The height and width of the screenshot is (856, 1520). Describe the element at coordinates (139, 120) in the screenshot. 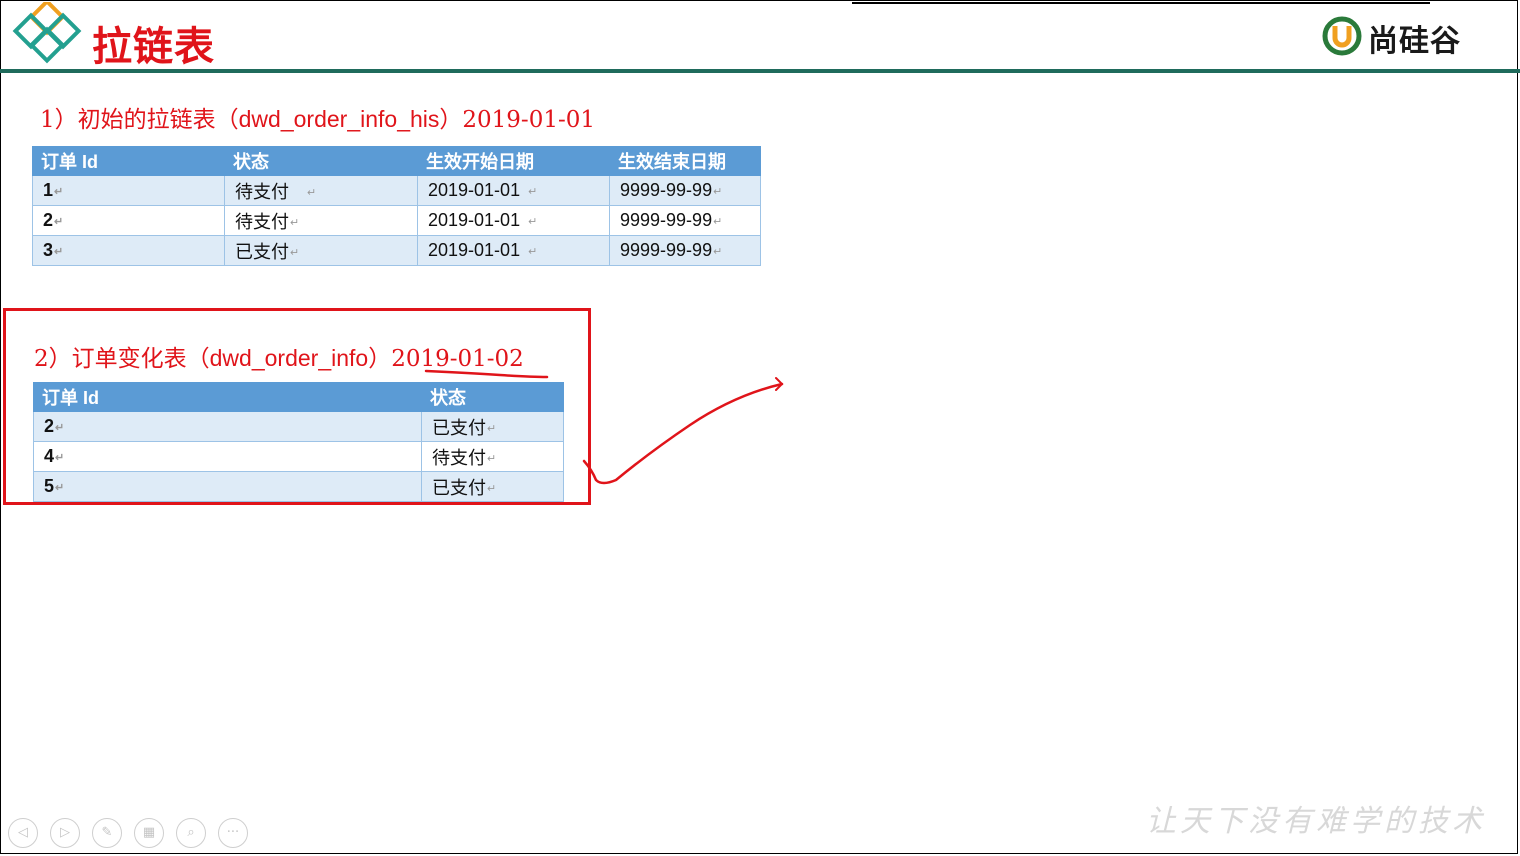

I see `section1-heading-prefix: 1）初始的拉链表（` at that location.